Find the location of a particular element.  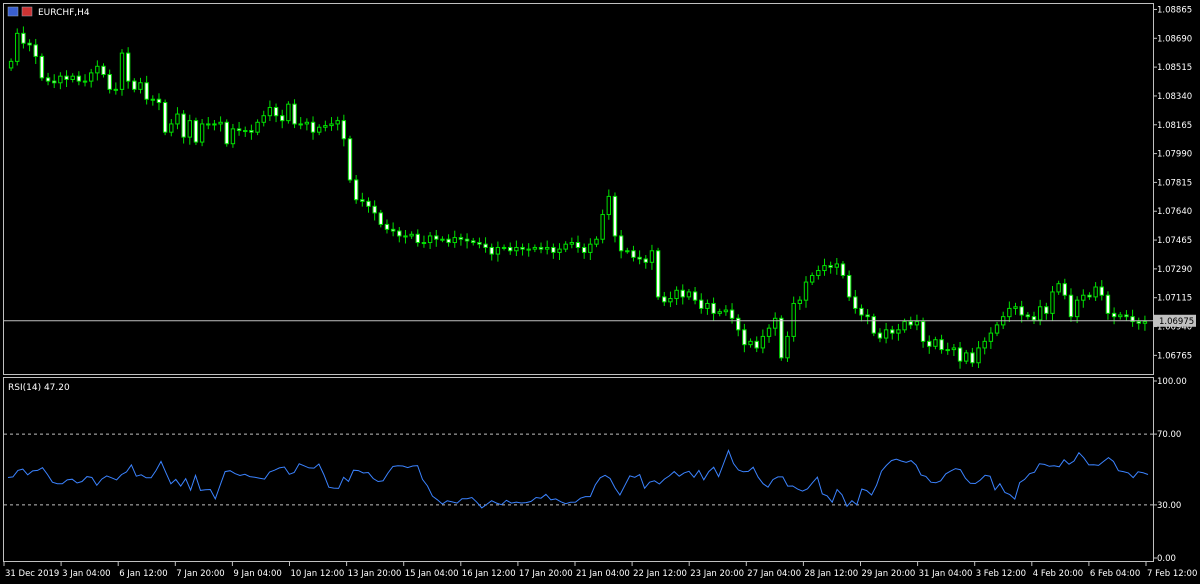

time-tick-label: 7 Feb 12:00 is located at coordinates (1172, 574).